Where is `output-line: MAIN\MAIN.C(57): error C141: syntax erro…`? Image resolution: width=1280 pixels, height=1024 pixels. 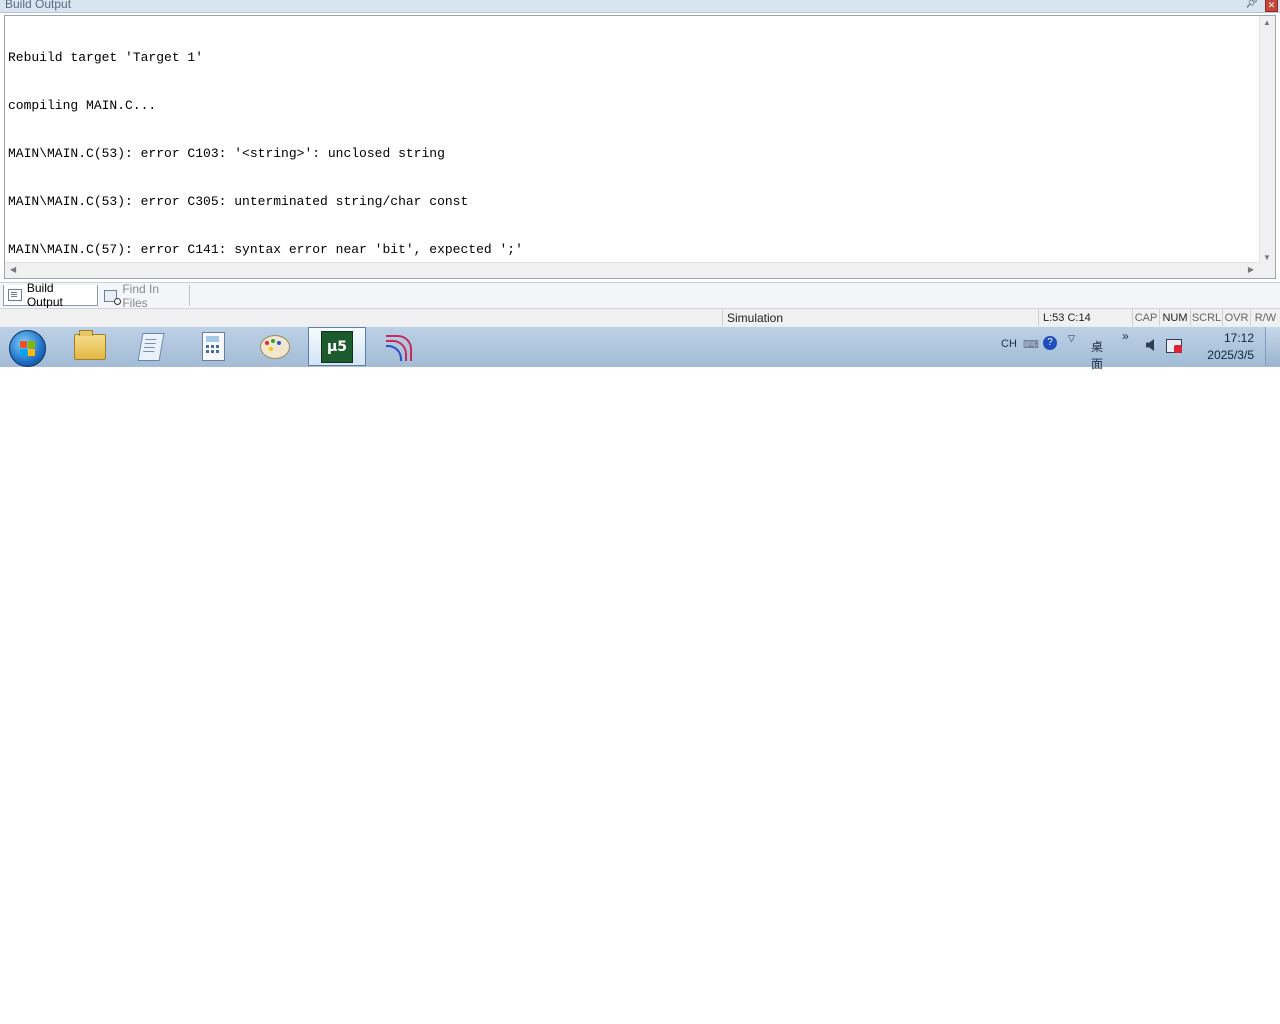 output-line: MAIN\MAIN.C(57): error C141: syntax erro… is located at coordinates (265, 249).